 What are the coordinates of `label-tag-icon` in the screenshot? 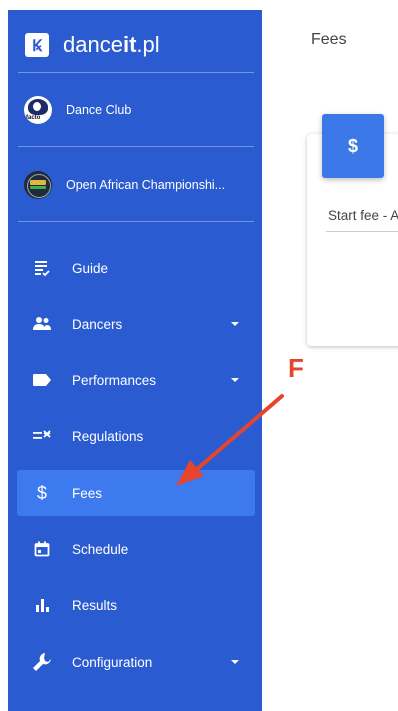 It's located at (42, 380).